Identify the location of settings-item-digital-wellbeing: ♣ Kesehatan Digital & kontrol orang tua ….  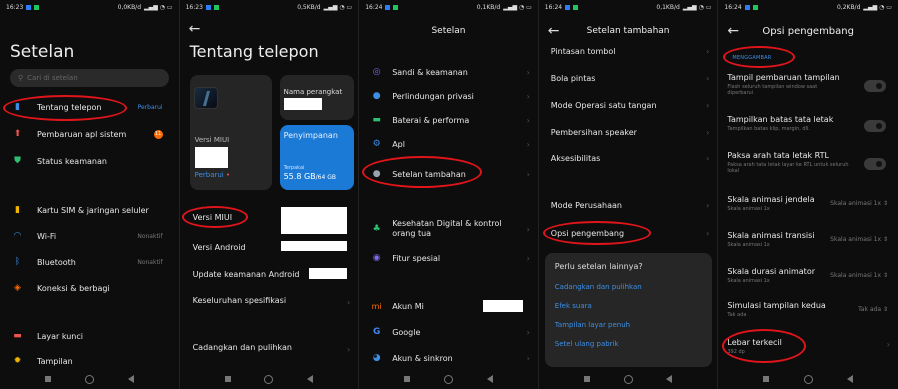
(448, 229).